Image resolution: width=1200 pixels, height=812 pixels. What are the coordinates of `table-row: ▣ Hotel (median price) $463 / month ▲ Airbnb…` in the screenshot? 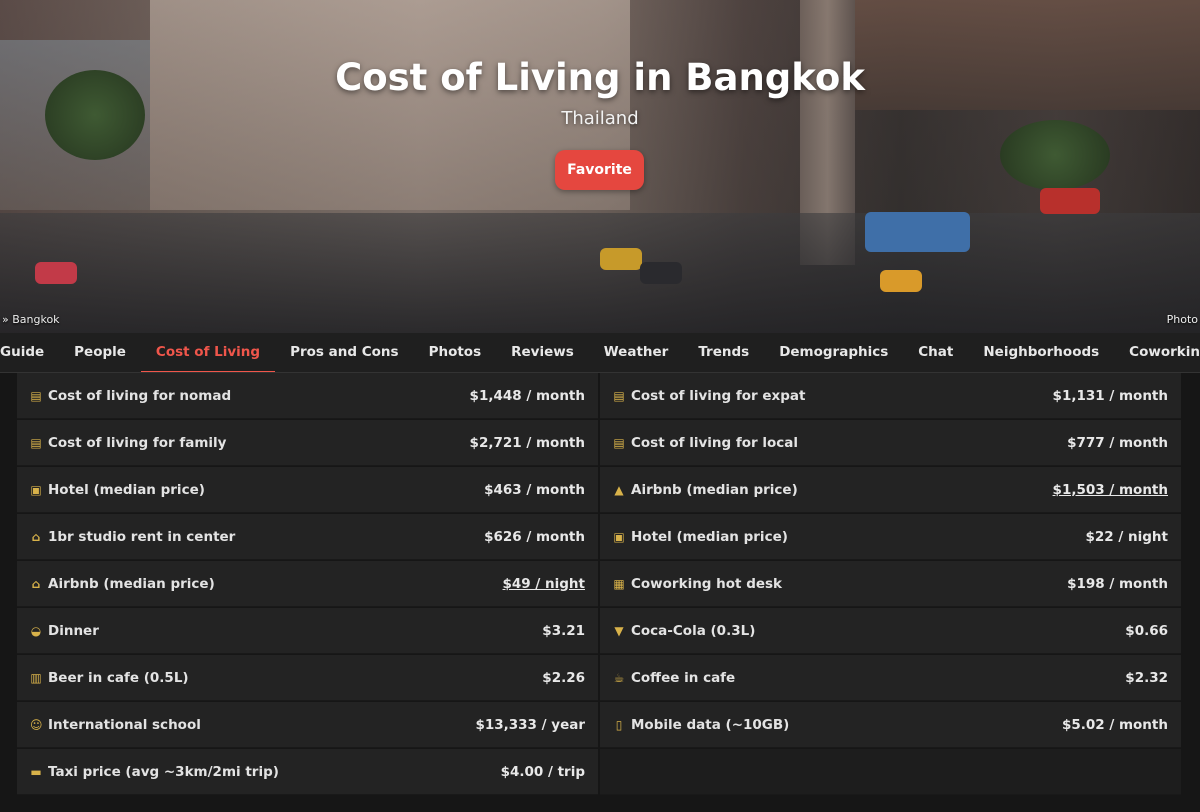 It's located at (599, 490).